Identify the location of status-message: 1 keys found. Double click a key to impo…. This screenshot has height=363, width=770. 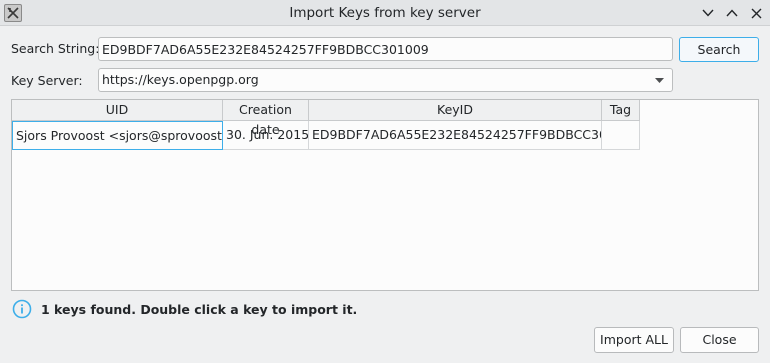
(184, 309).